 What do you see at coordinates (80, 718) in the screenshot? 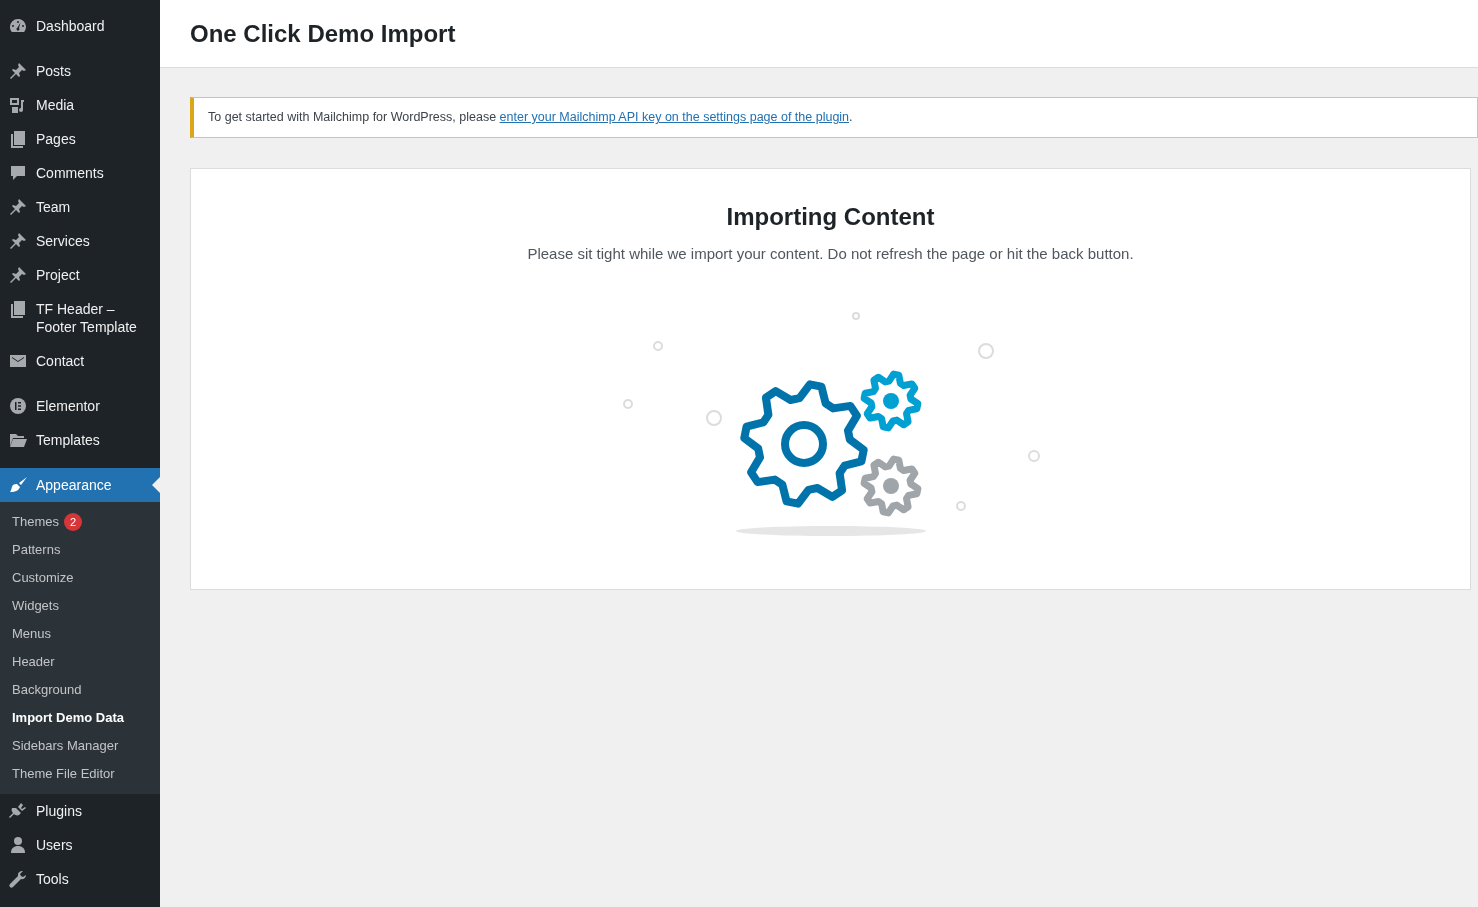
I see `submenu-item: Import Demo Data` at bounding box center [80, 718].